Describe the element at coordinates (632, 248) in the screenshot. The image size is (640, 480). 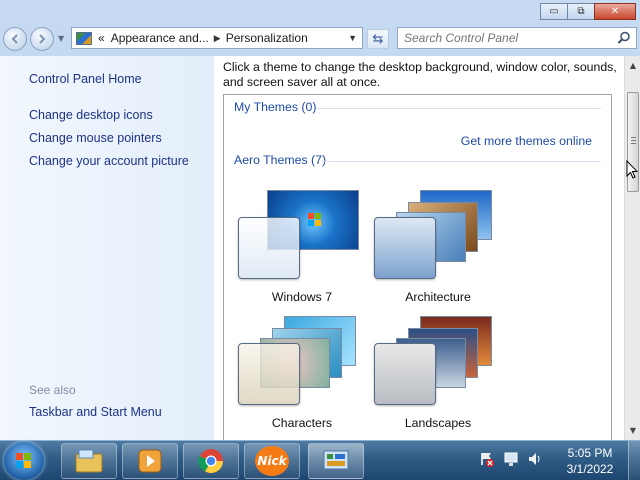
I see `vertical-scrollbar: ▲ ▼` at that location.